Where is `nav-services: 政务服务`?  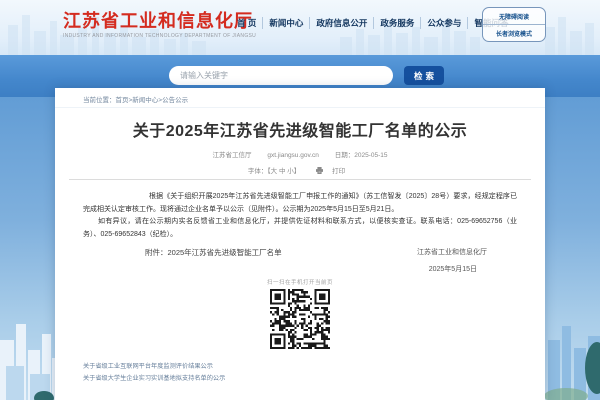
nav-services: 政务服务 is located at coordinates (396, 23).